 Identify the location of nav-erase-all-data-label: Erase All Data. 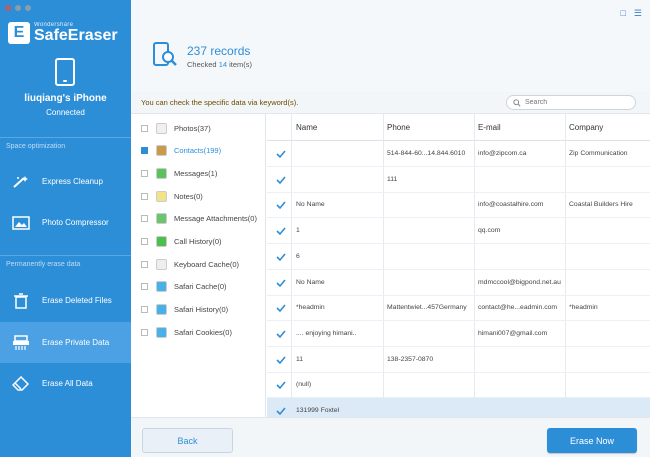
(67, 383).